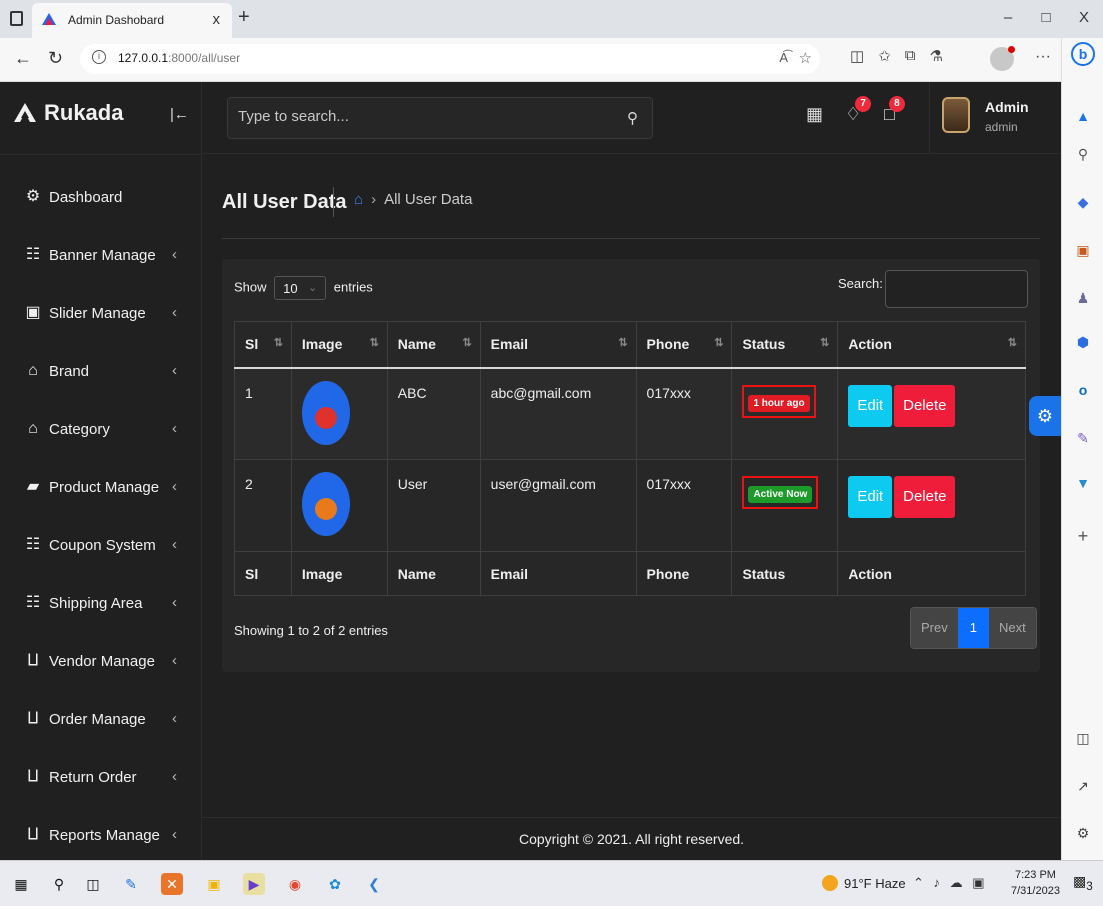 This screenshot has height=906, width=1103. What do you see at coordinates (68, 113) in the screenshot?
I see `brand: Rukada` at bounding box center [68, 113].